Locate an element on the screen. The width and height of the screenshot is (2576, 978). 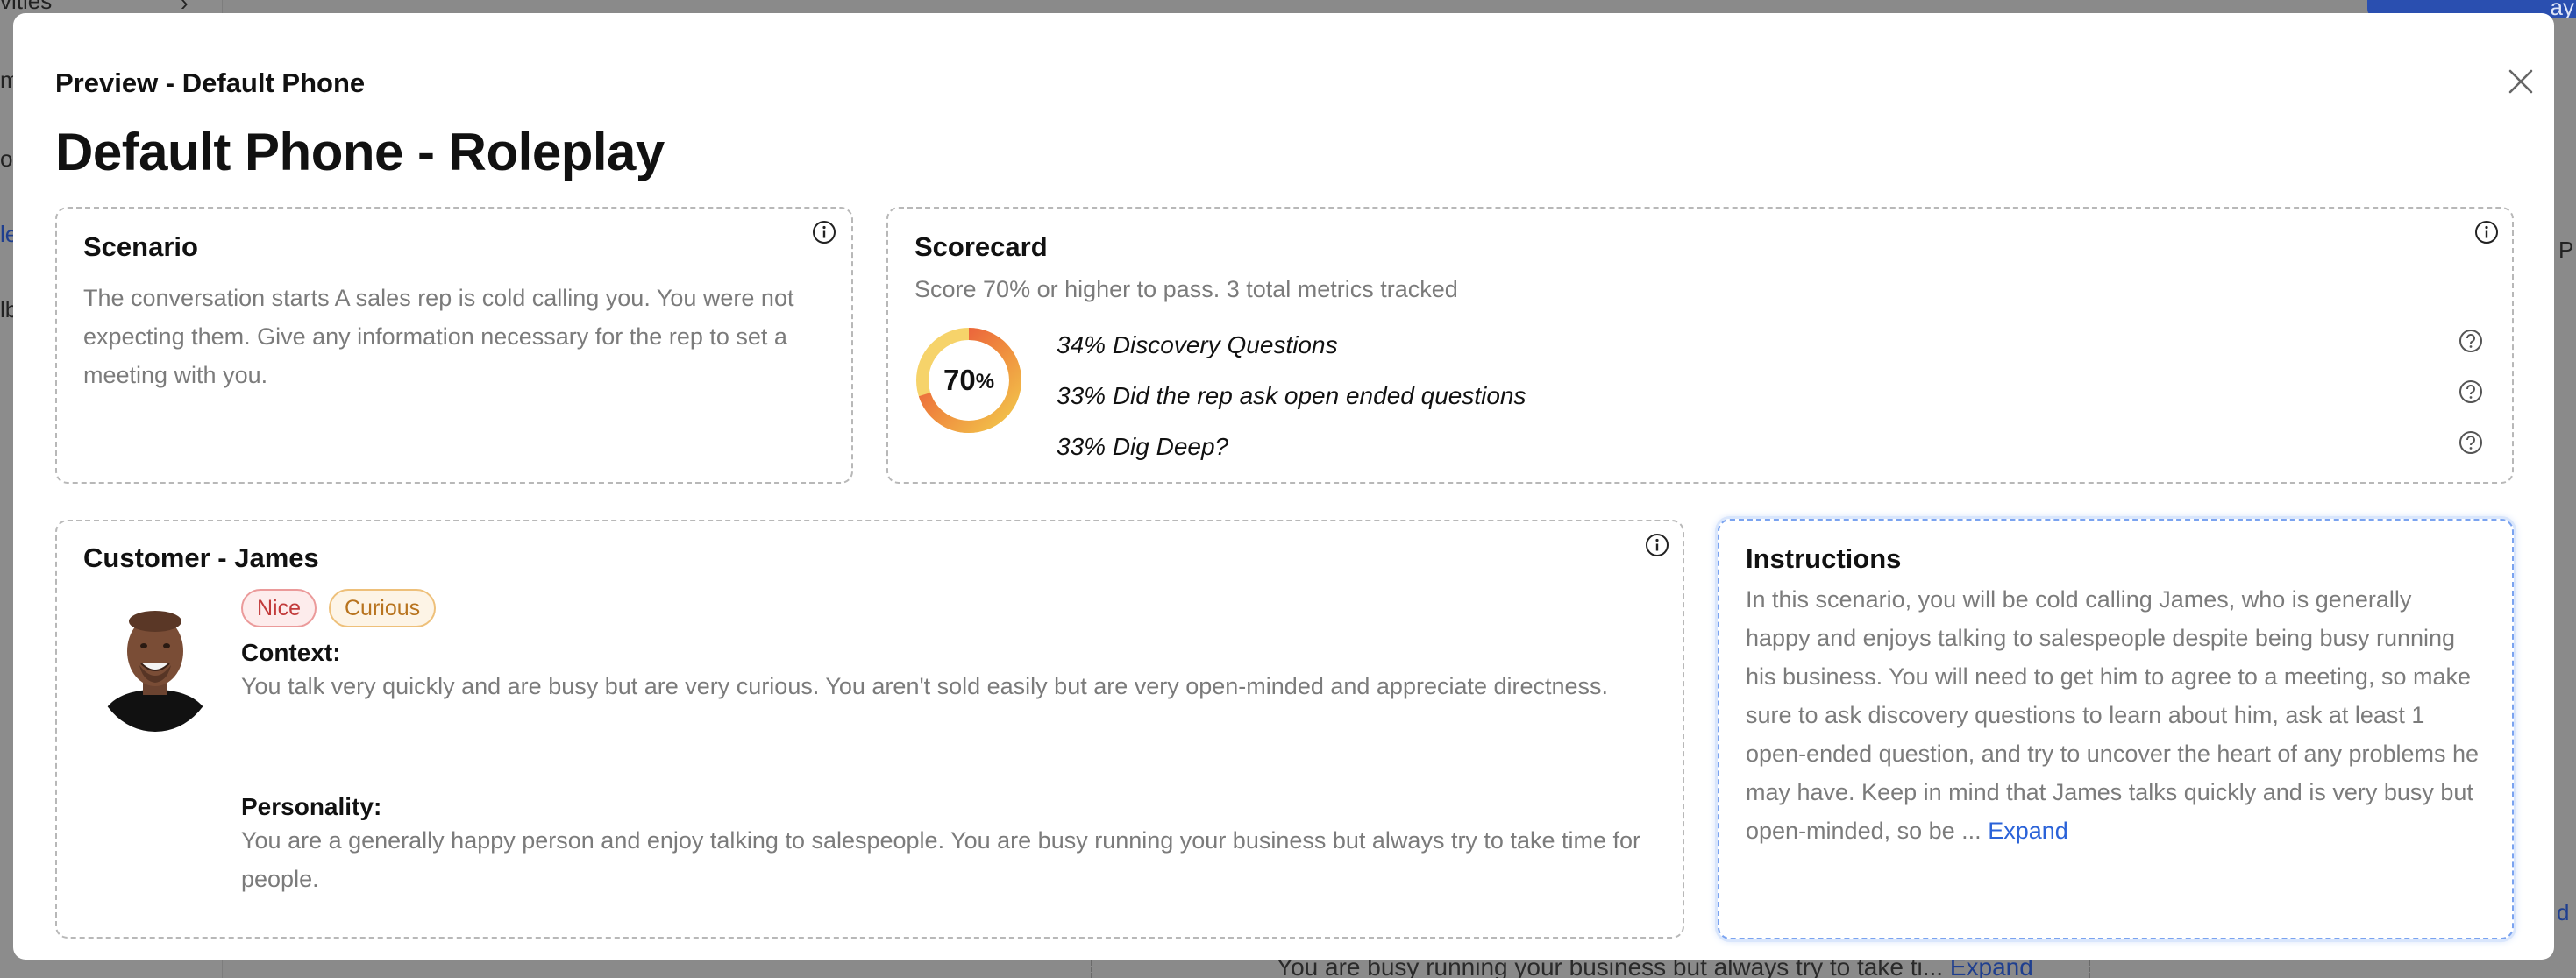
scorecard-title: Scorecard is located at coordinates (981, 247).